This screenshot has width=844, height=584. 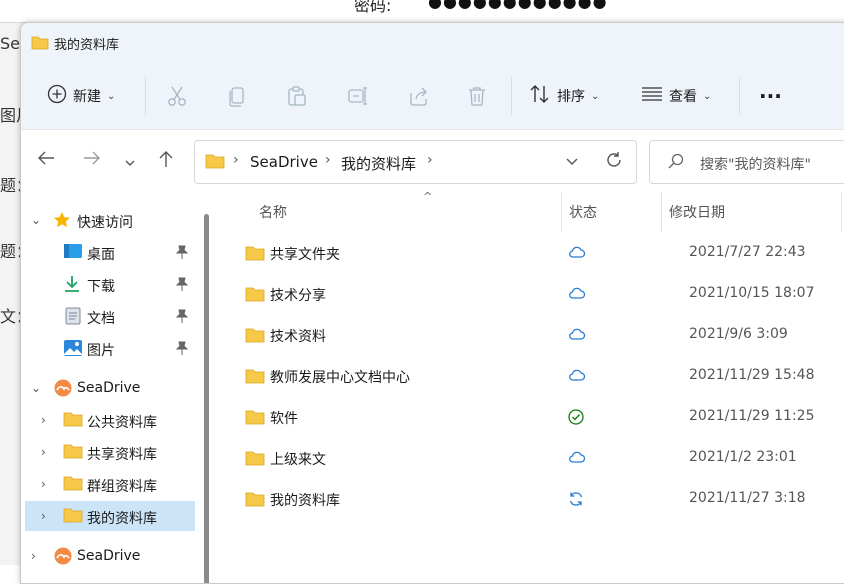 I want to click on paste-icon, so click(x=297, y=96).